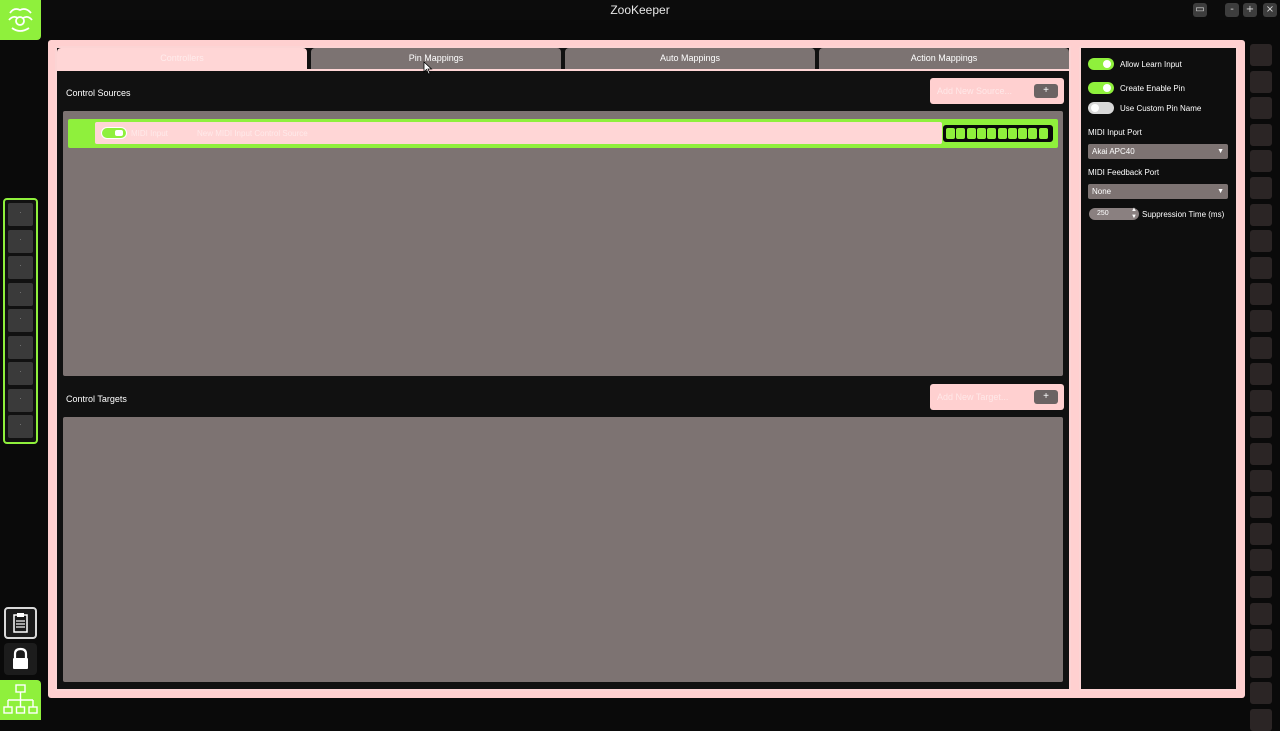  What do you see at coordinates (1046, 91) in the screenshot?
I see `add-source-button: +` at bounding box center [1046, 91].